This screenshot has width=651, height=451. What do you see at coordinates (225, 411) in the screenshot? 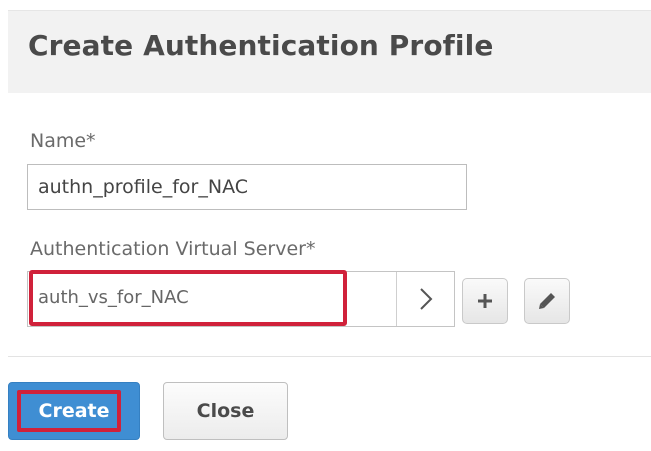
I see `close-button: Close` at bounding box center [225, 411].